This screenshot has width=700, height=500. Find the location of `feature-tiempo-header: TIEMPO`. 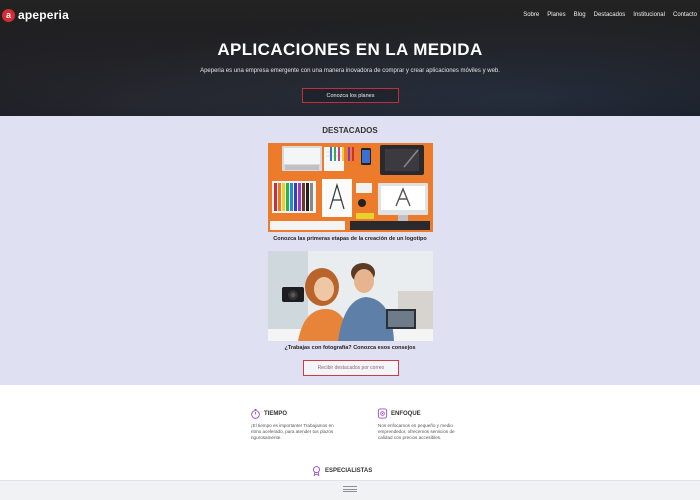

feature-tiempo-header: TIEMPO is located at coordinates (295, 413).